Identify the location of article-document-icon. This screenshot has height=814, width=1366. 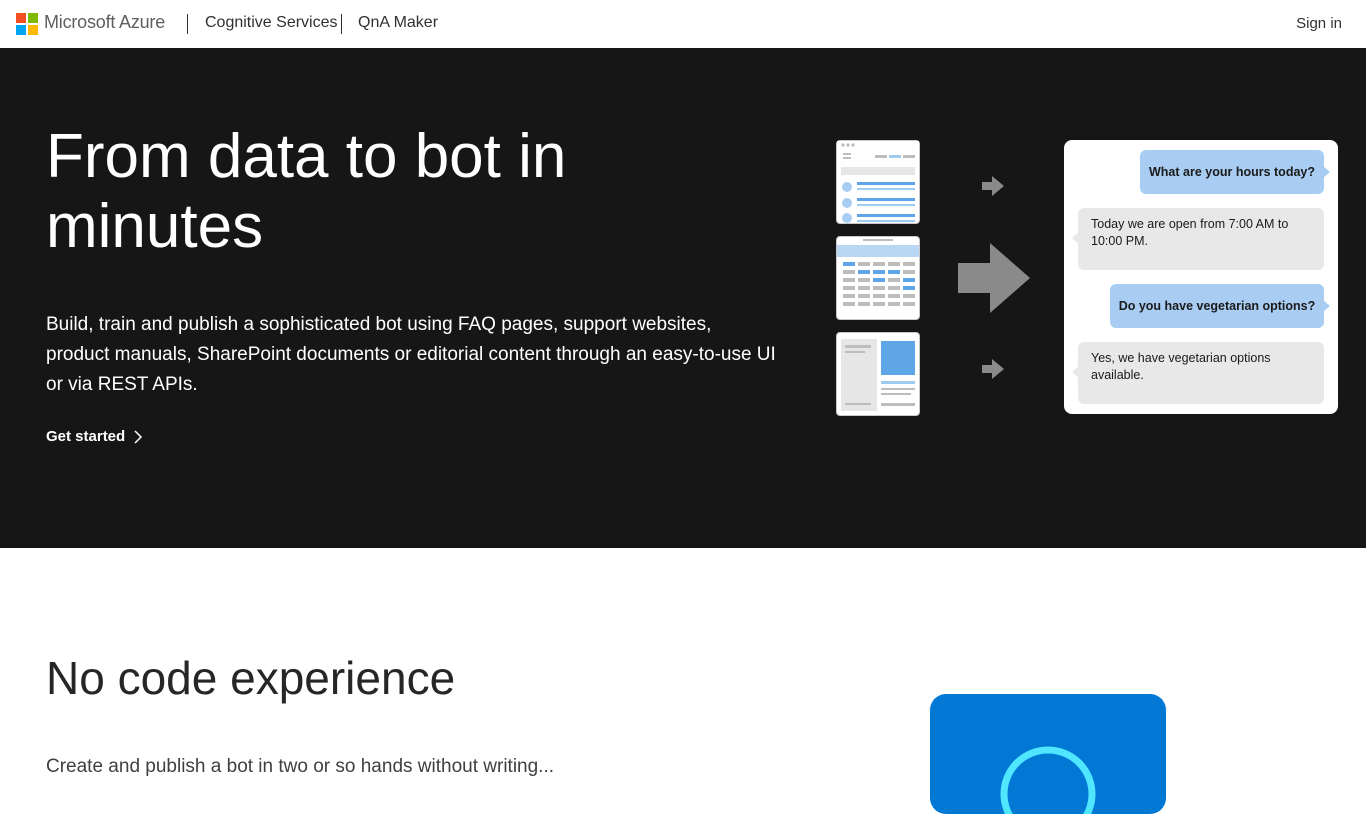
(878, 375).